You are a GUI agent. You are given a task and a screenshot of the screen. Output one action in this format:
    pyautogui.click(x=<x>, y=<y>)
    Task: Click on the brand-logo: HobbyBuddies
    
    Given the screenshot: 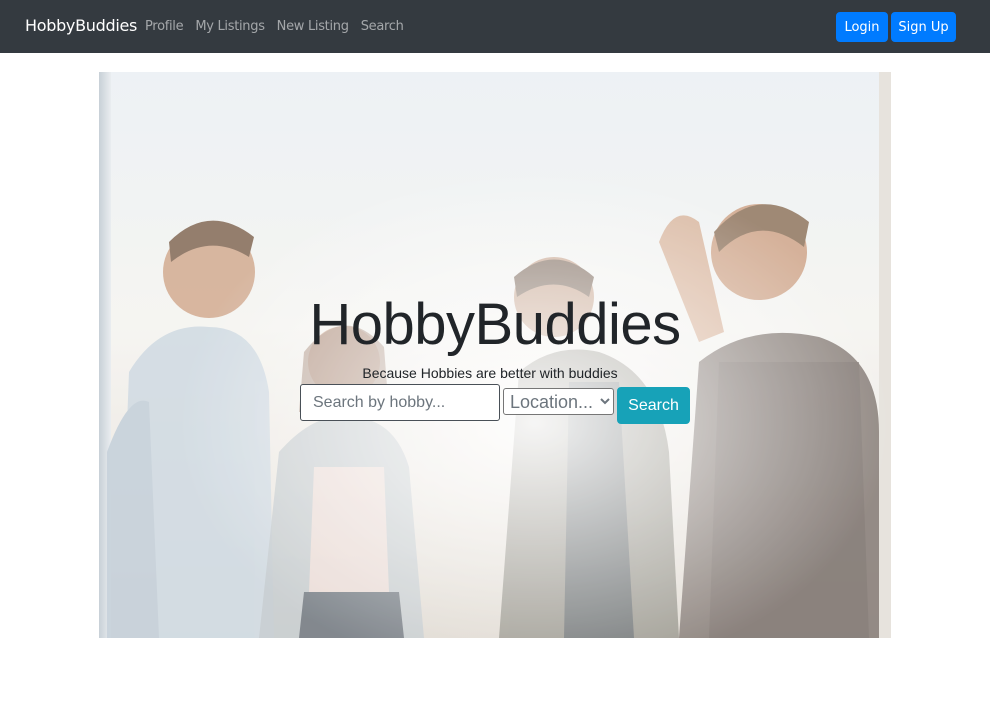 What is the action you would take?
    pyautogui.click(x=81, y=25)
    